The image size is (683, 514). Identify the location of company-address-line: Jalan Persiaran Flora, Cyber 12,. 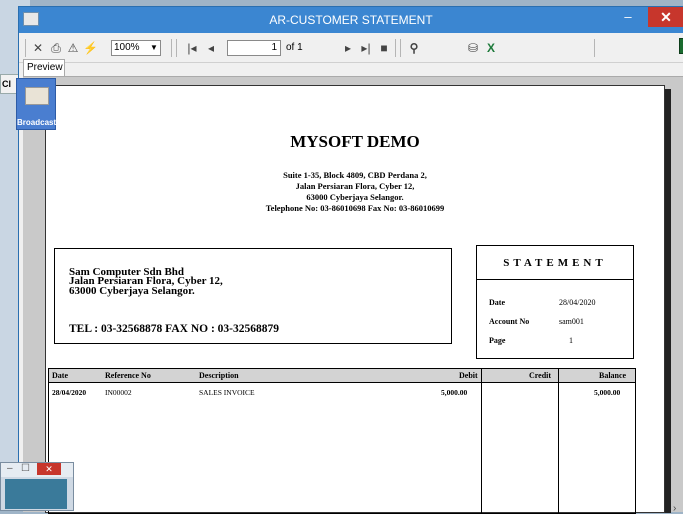
(355, 186).